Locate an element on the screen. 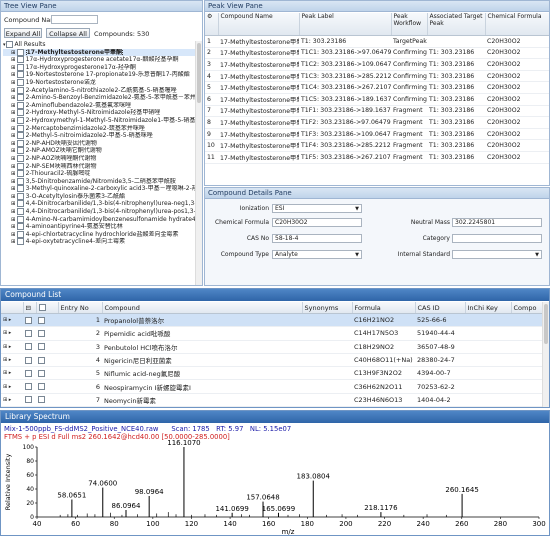 The width and height of the screenshot is (550, 536). gear-icon: ⚙ is located at coordinates (209, 16).